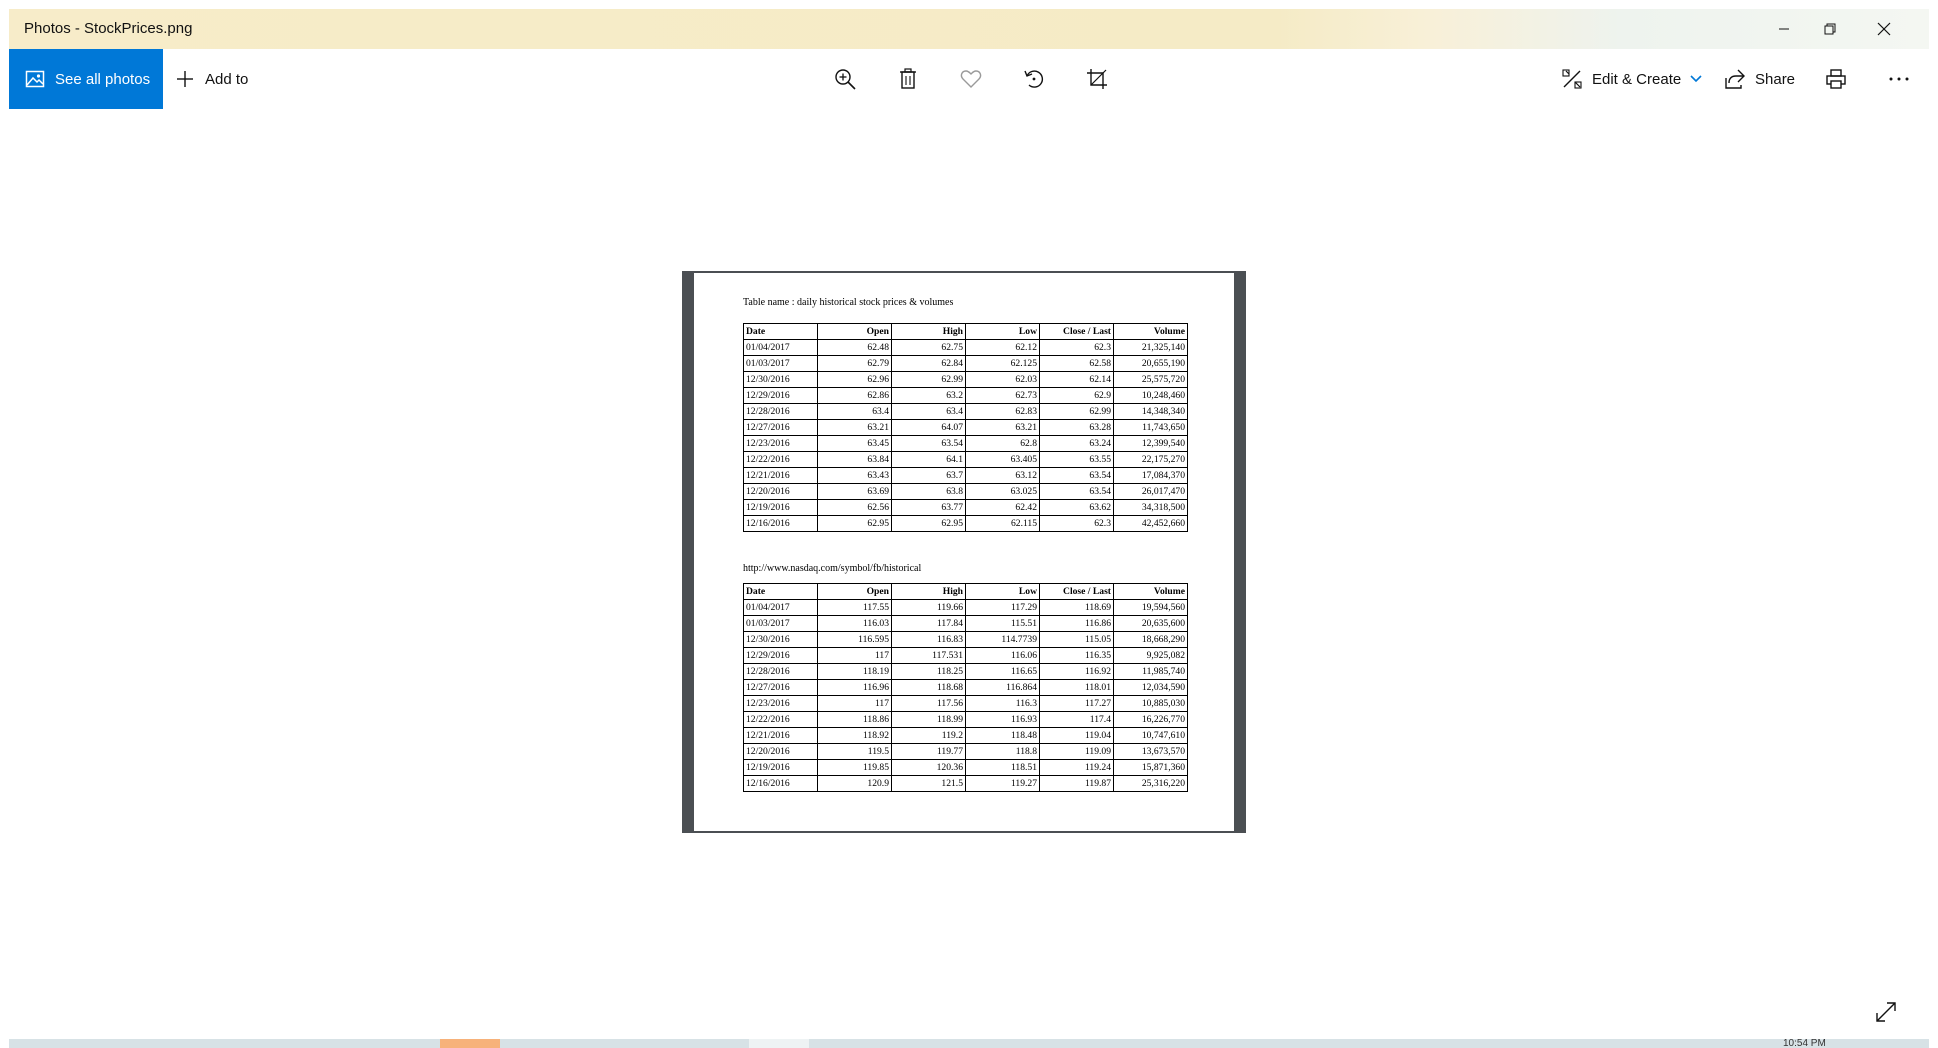 This screenshot has height=1048, width=1938. Describe the element at coordinates (1759, 79) in the screenshot. I see `share-button: Share` at that location.